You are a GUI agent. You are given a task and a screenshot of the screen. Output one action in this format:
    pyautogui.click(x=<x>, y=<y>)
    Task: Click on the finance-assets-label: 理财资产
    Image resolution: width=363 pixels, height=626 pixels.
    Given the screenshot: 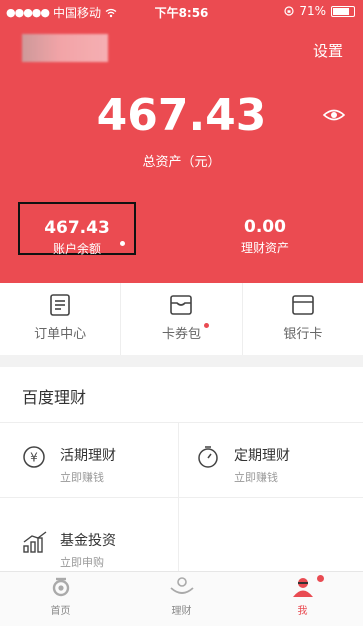 What is the action you would take?
    pyautogui.click(x=264, y=248)
    